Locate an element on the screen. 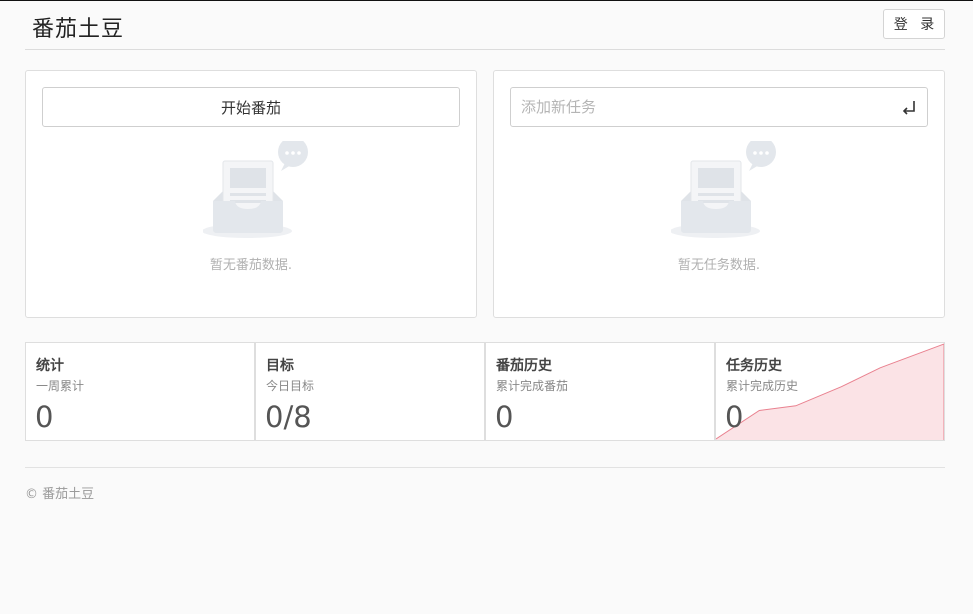 The width and height of the screenshot is (973, 614). app-header: 番茄土豆 登 录 is located at coordinates (485, 25).